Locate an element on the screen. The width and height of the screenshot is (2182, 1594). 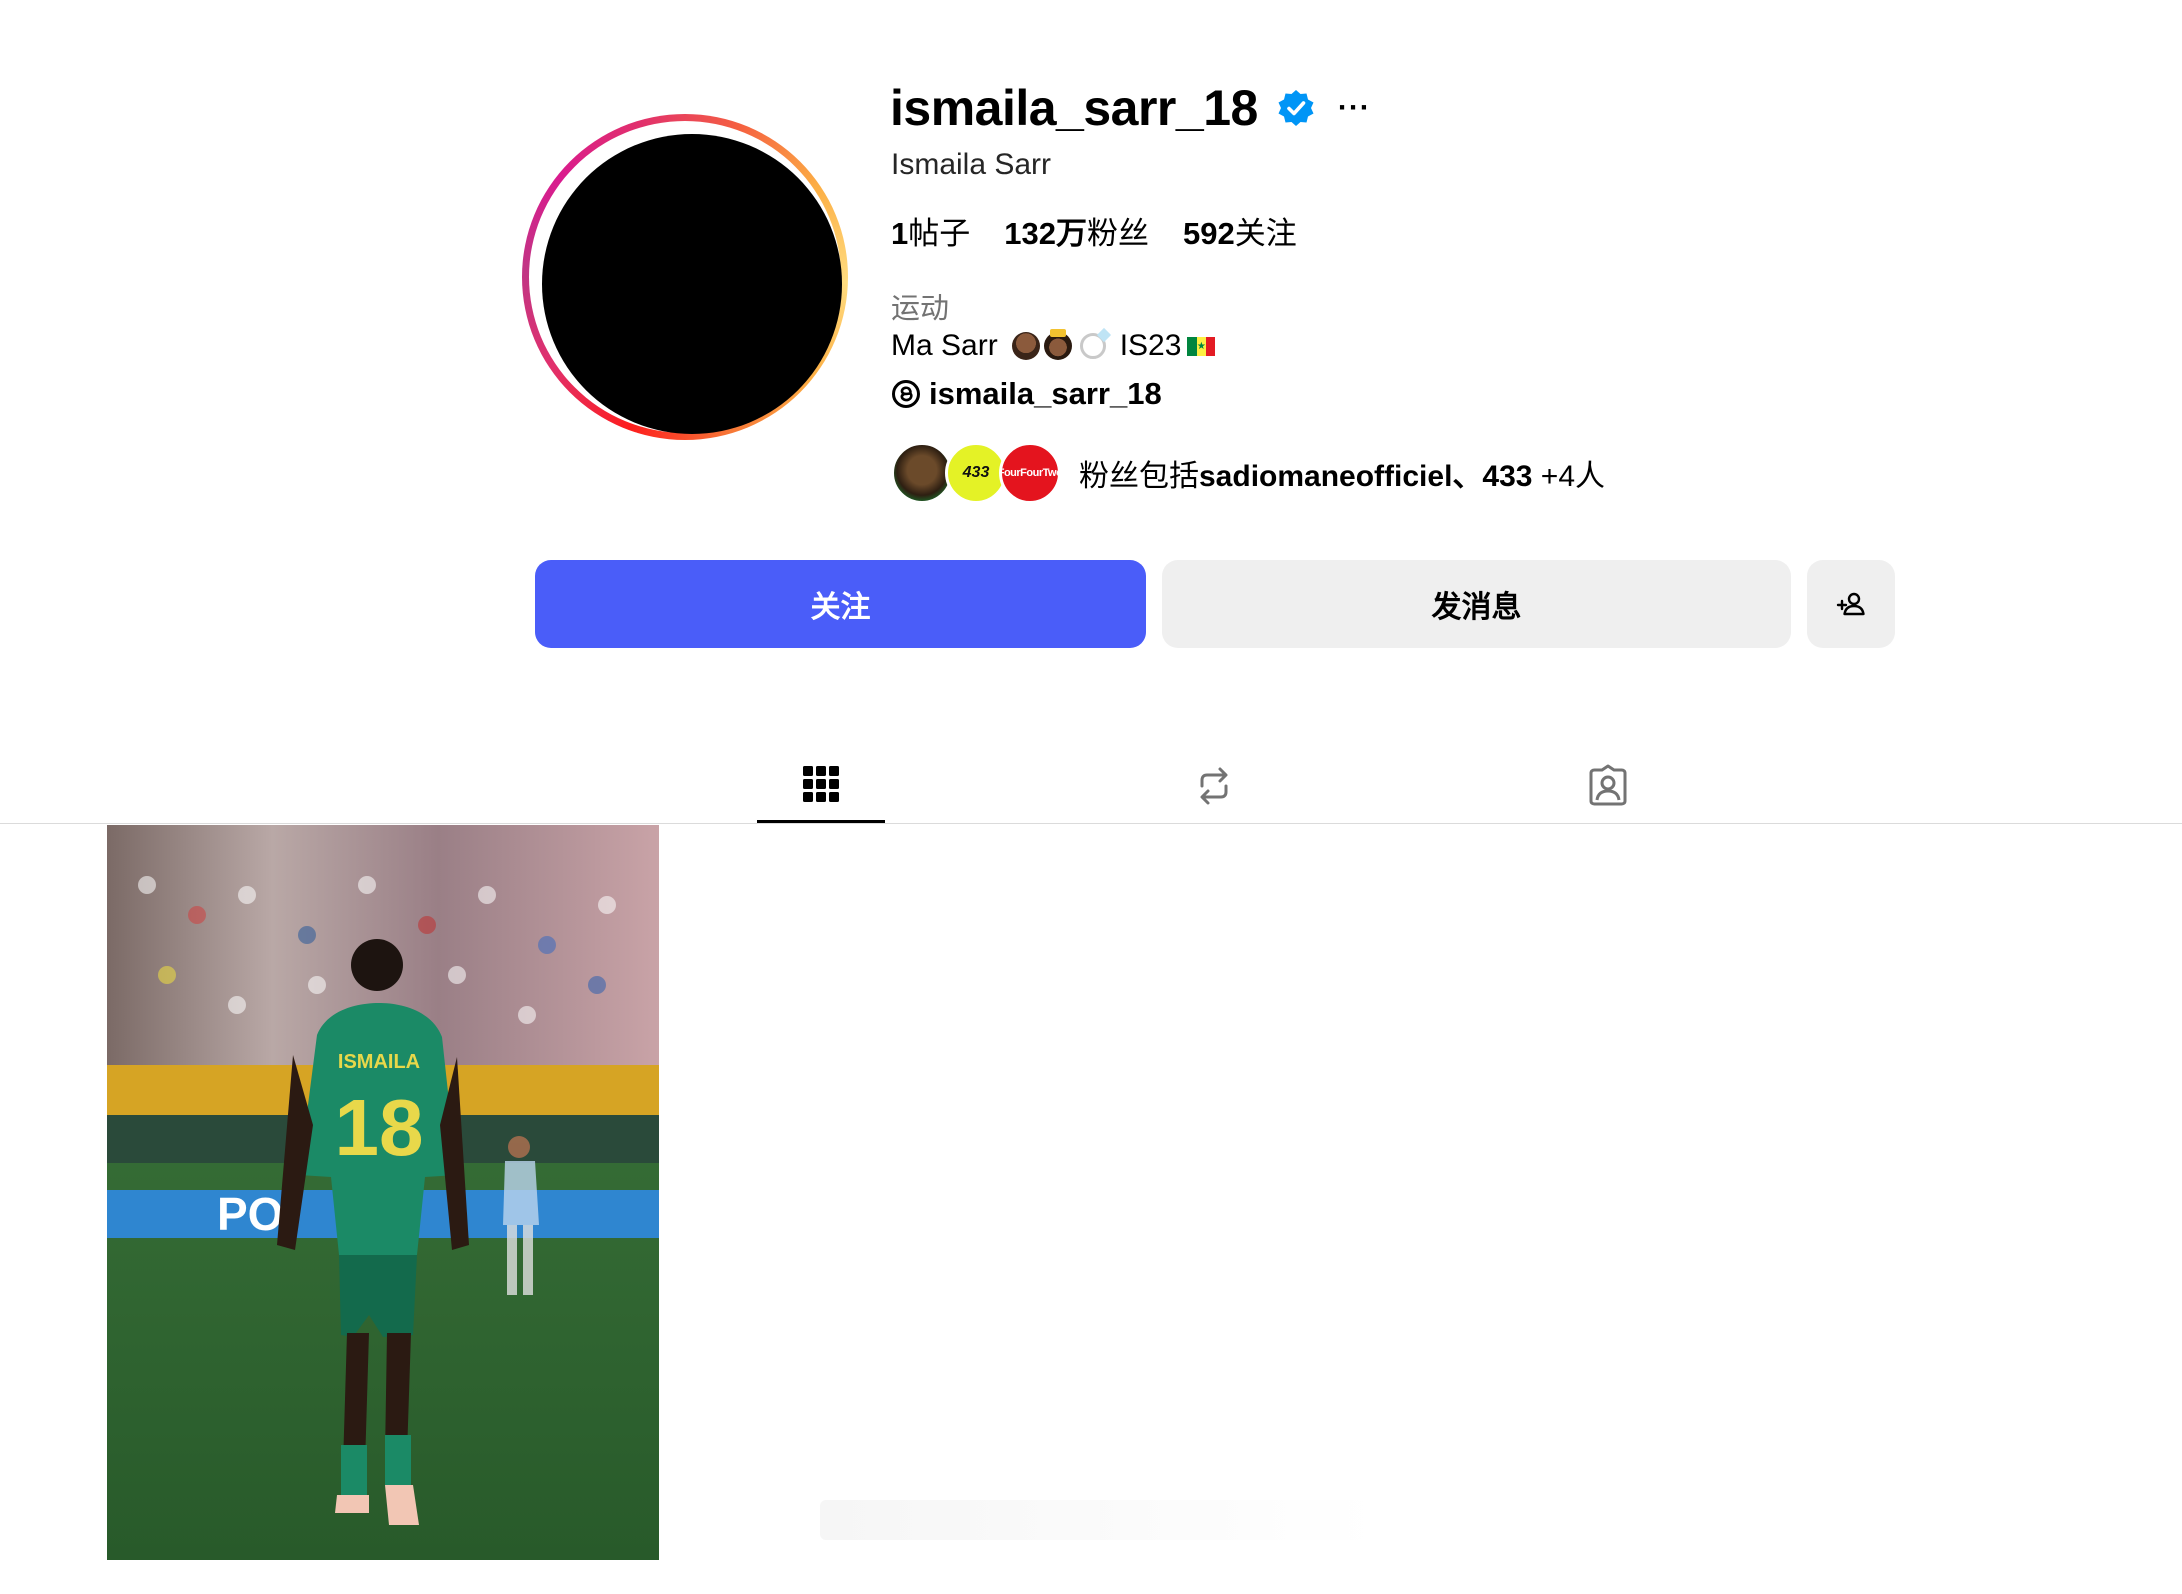
follower-avatar: 433 is located at coordinates (976, 473).